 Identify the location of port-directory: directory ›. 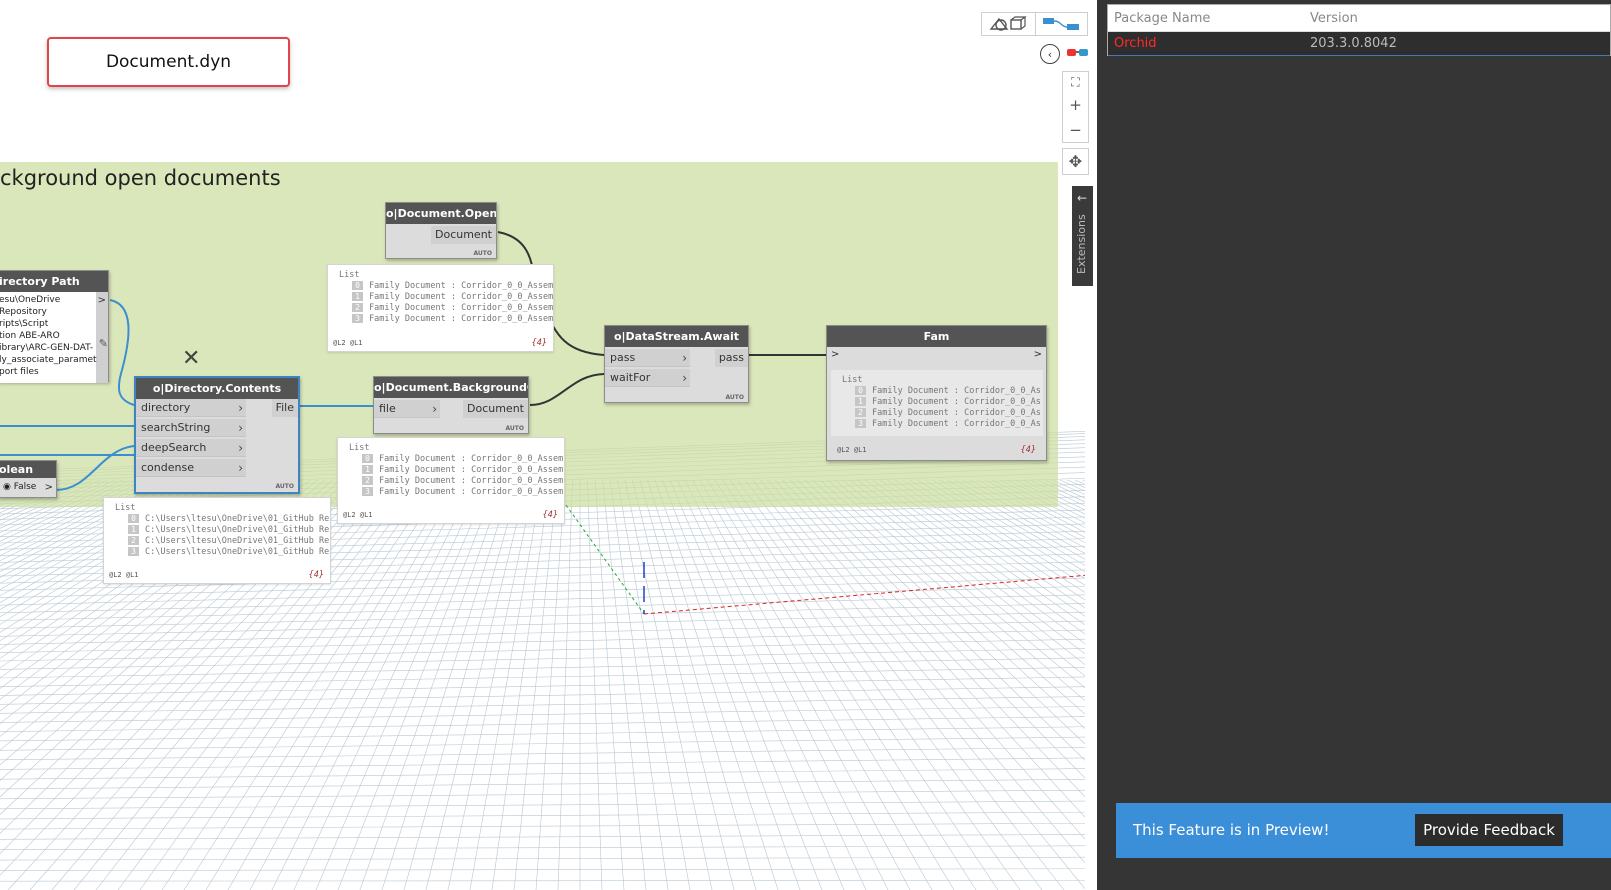
(191, 408).